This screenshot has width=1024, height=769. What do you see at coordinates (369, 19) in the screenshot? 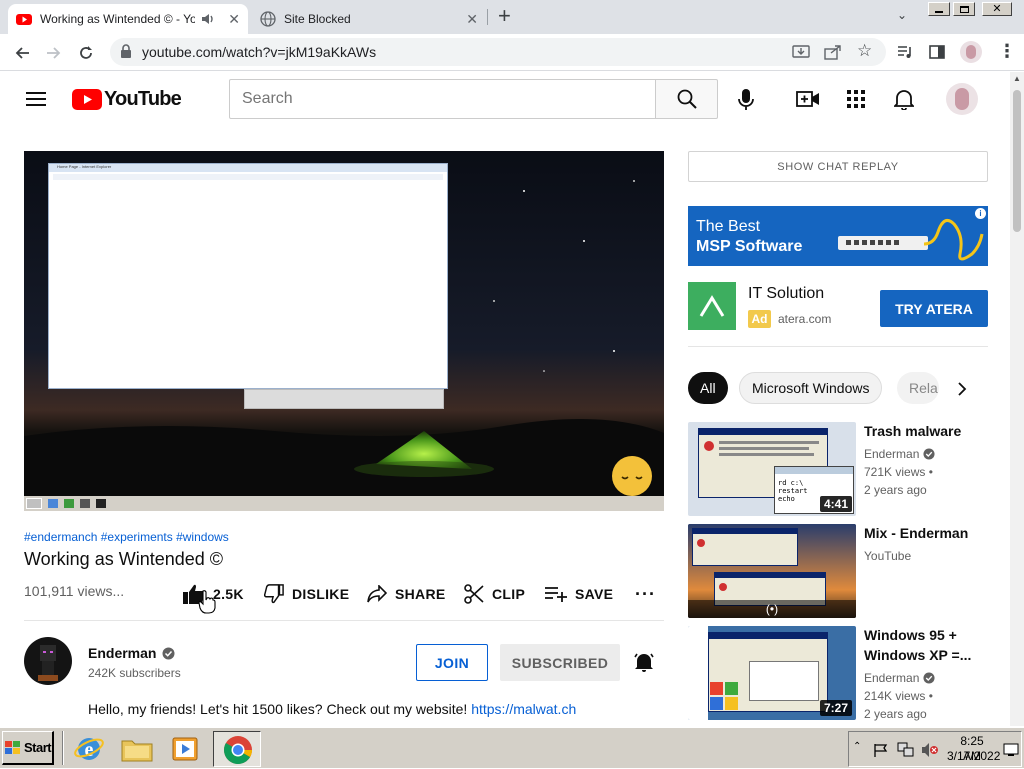
I see `tab-site-blocked: Site Blocked ✕` at bounding box center [369, 19].